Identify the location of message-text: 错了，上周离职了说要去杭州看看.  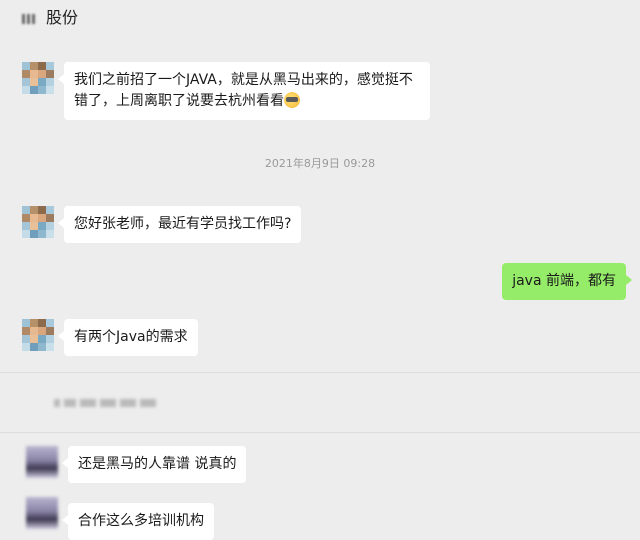
(247, 101).